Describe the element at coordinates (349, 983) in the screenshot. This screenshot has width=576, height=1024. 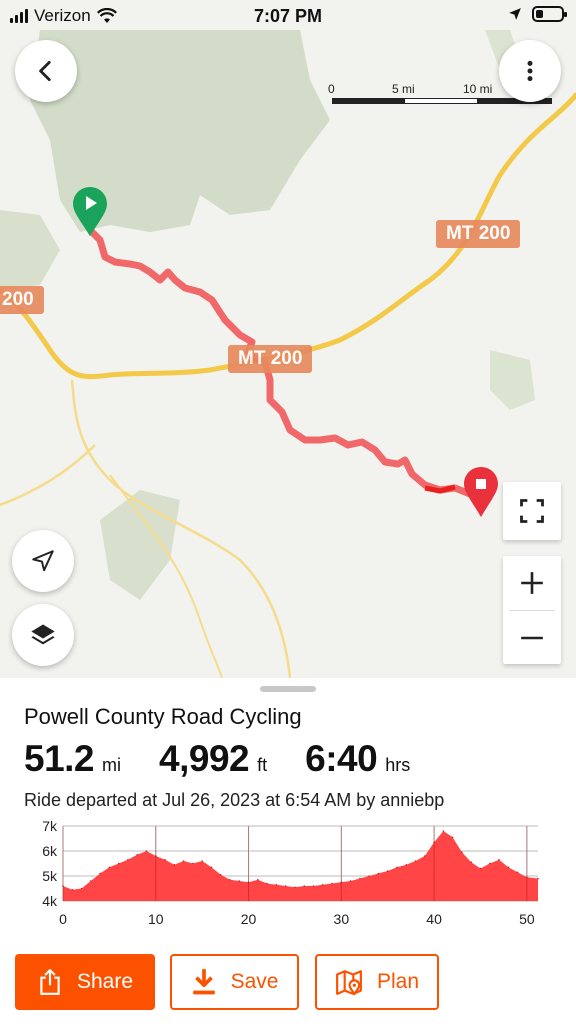
I see `map-pin-icon` at that location.